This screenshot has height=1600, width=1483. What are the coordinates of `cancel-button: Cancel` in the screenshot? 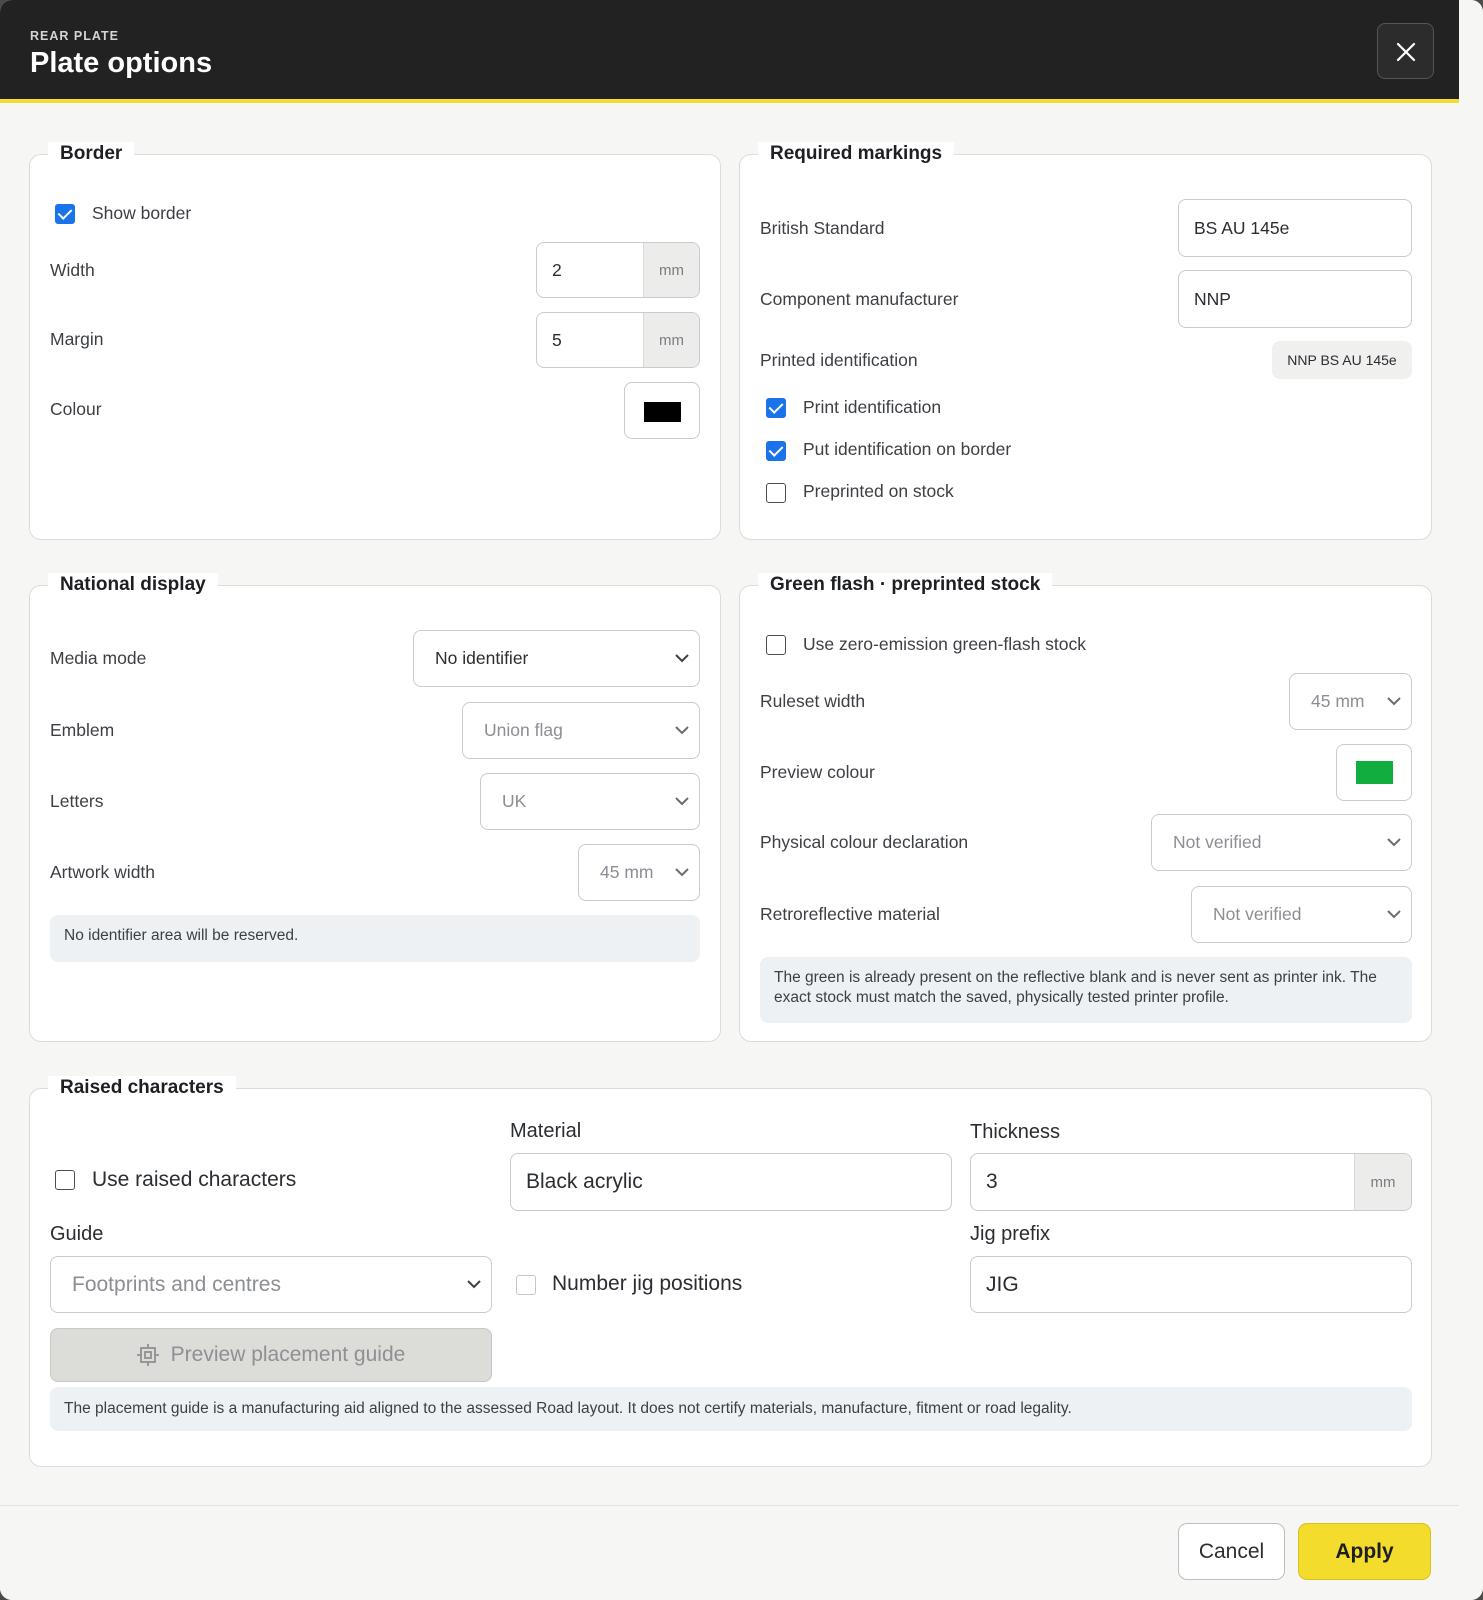 It's located at (1231, 1551).